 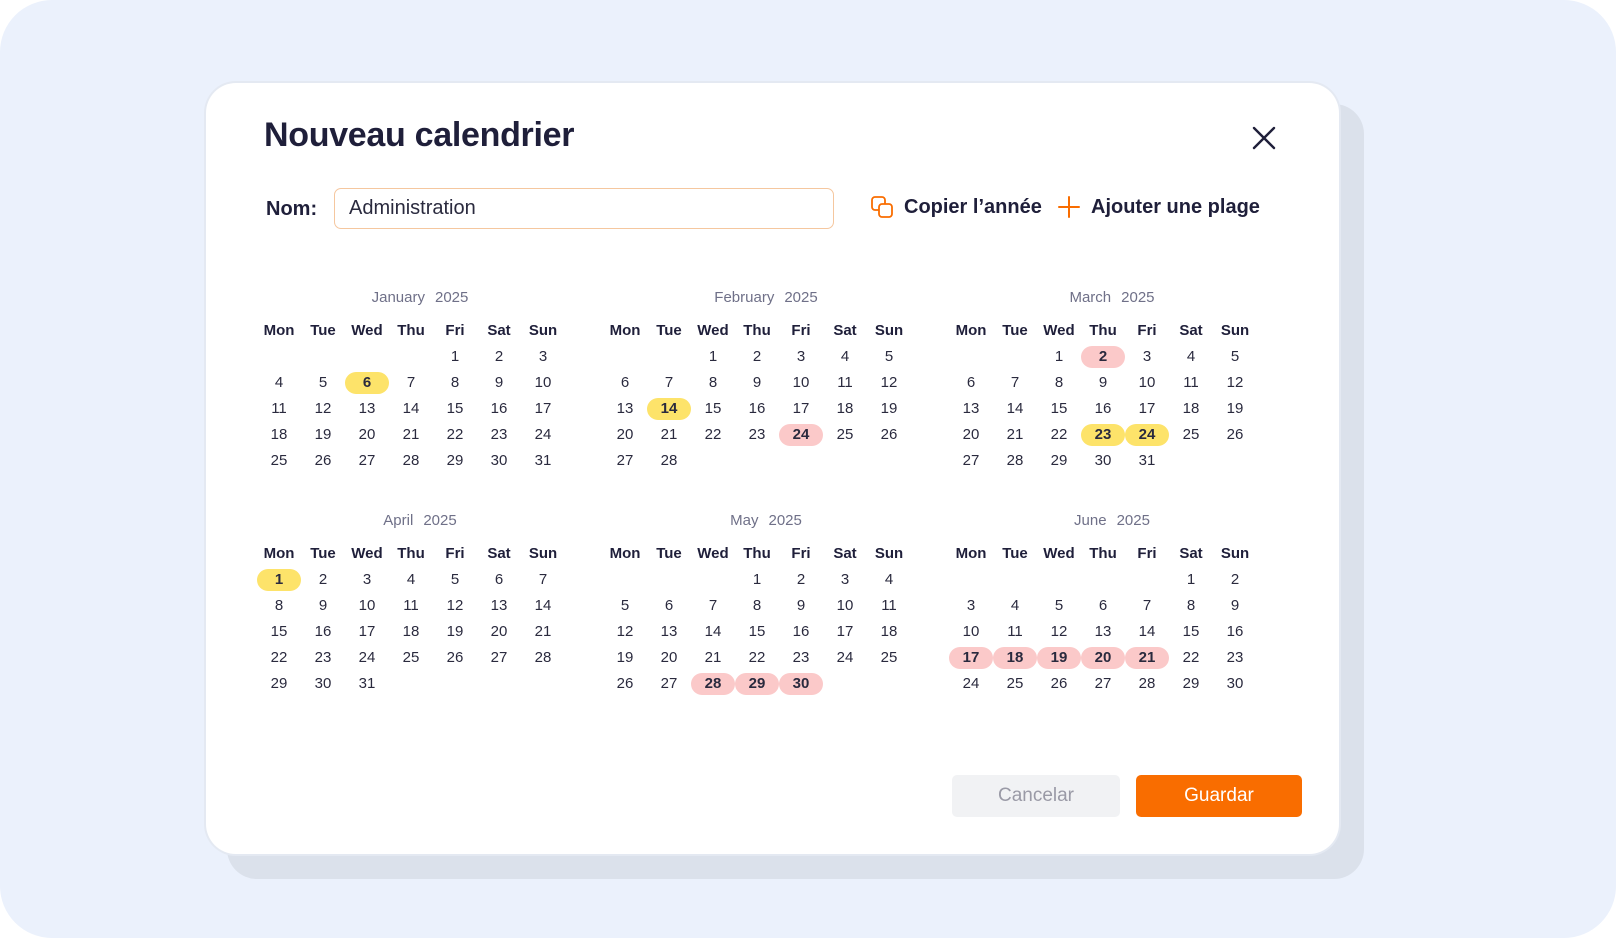 What do you see at coordinates (956, 207) in the screenshot?
I see `copy-year-button: Copier l’année` at bounding box center [956, 207].